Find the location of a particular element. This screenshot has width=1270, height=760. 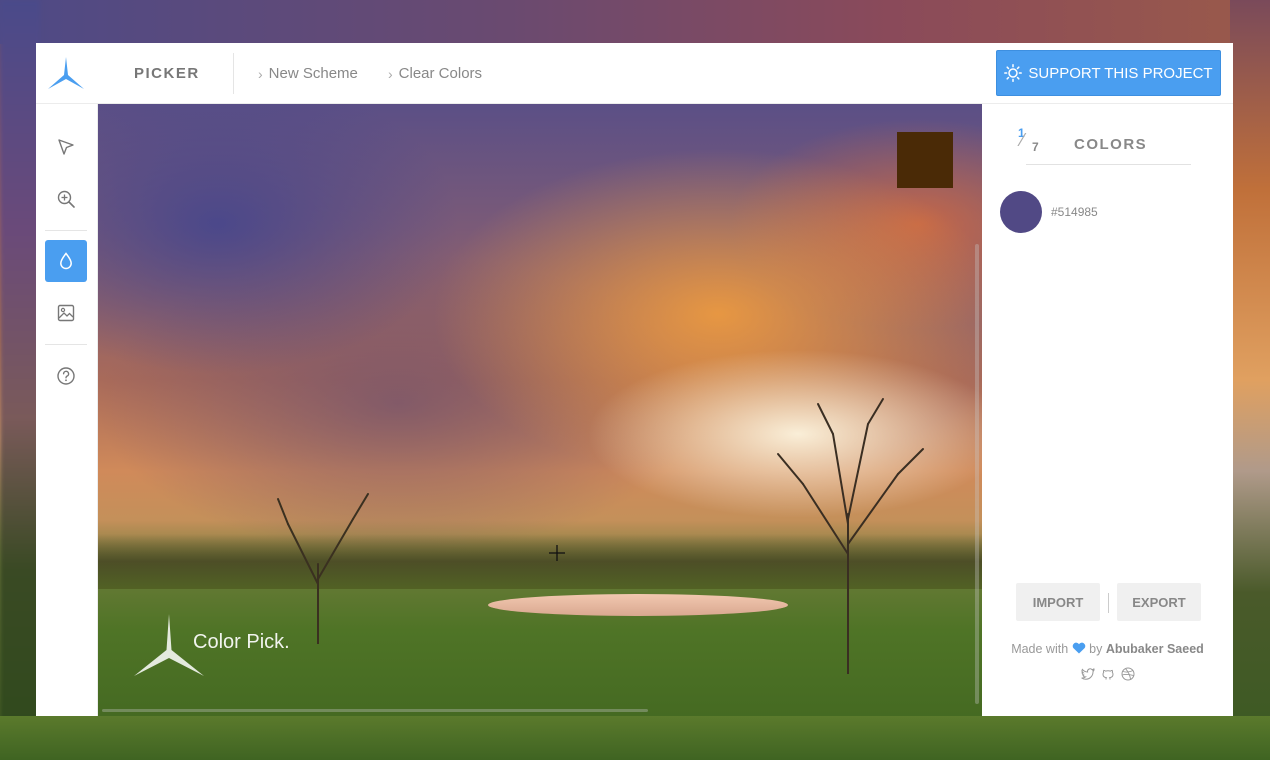

help-icon is located at coordinates (66, 376).